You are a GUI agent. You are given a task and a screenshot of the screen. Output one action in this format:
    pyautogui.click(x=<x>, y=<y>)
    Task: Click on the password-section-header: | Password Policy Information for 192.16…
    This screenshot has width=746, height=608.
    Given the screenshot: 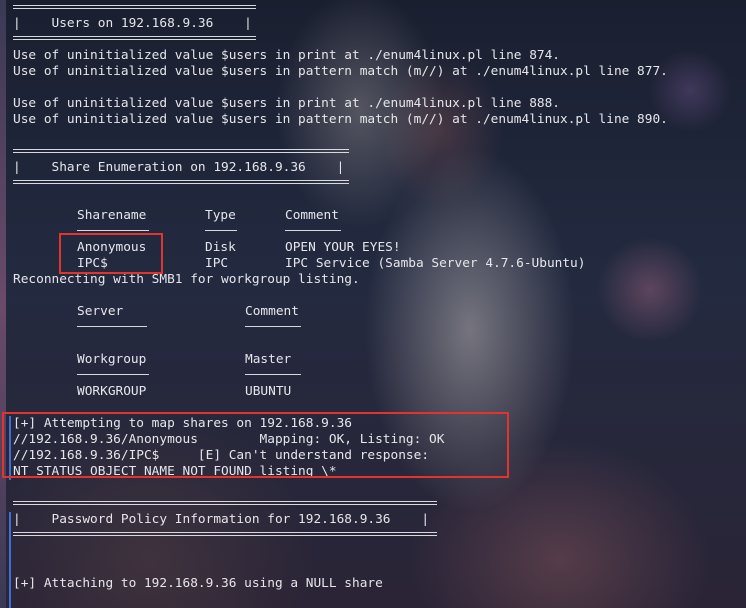 What is the action you would take?
    pyautogui.click(x=221, y=519)
    